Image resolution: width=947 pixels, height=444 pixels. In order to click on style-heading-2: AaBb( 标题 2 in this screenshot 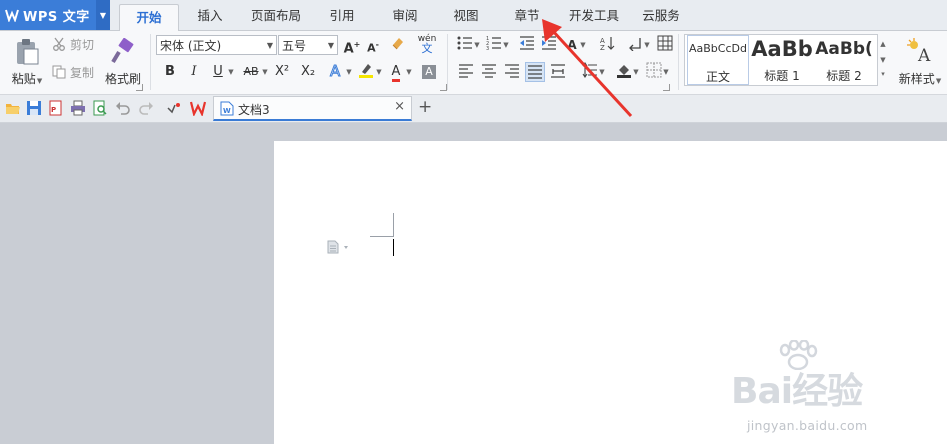, I will do `click(844, 60)`.